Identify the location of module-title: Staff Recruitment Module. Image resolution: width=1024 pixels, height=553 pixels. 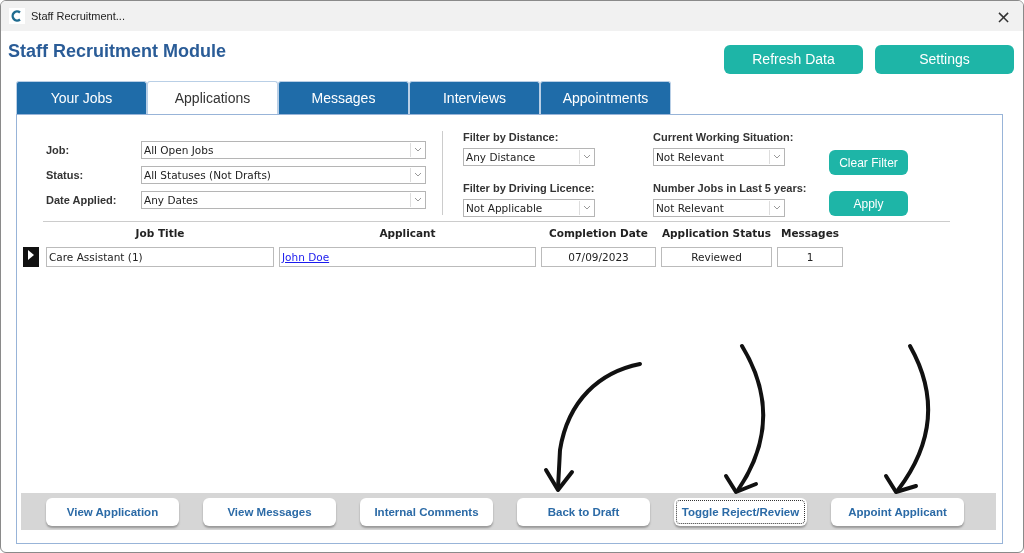
(117, 51).